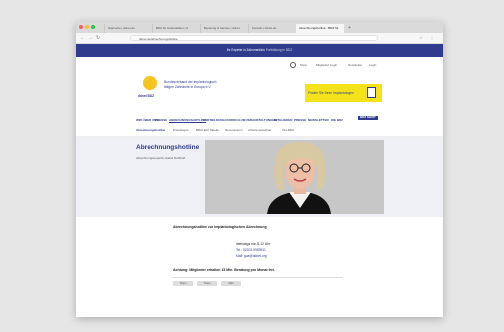 This screenshot has height=332, width=504. I want to click on page-title: Abrechnungshotline, so click(168, 147).